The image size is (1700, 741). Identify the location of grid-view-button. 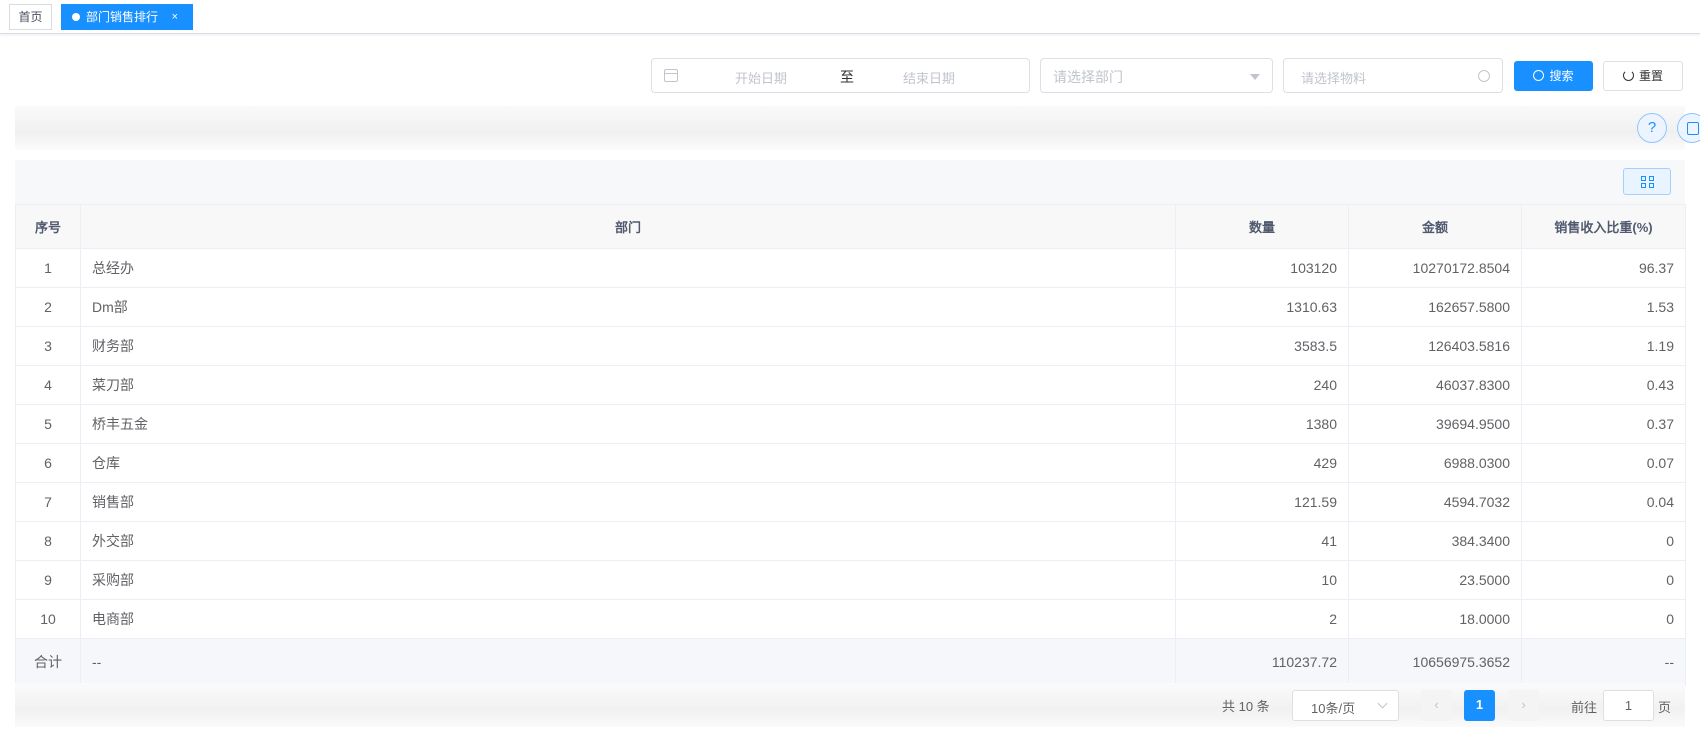
(1647, 181).